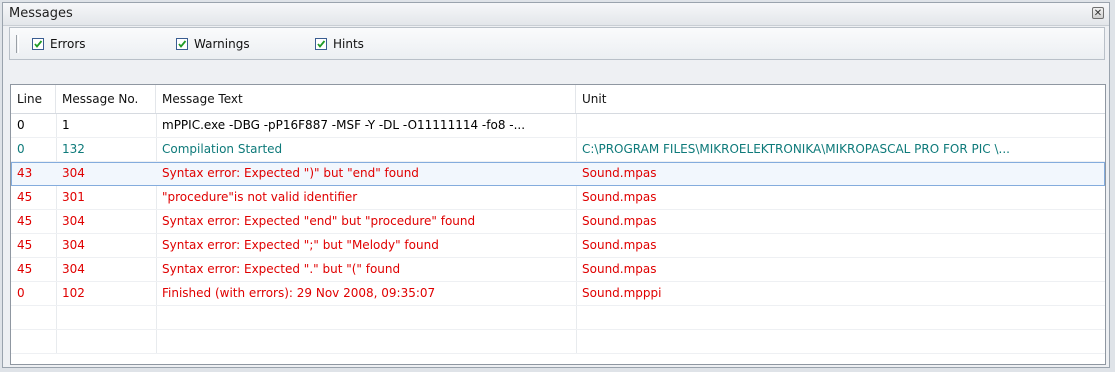  What do you see at coordinates (25, 173) in the screenshot?
I see `row-line: 43` at bounding box center [25, 173].